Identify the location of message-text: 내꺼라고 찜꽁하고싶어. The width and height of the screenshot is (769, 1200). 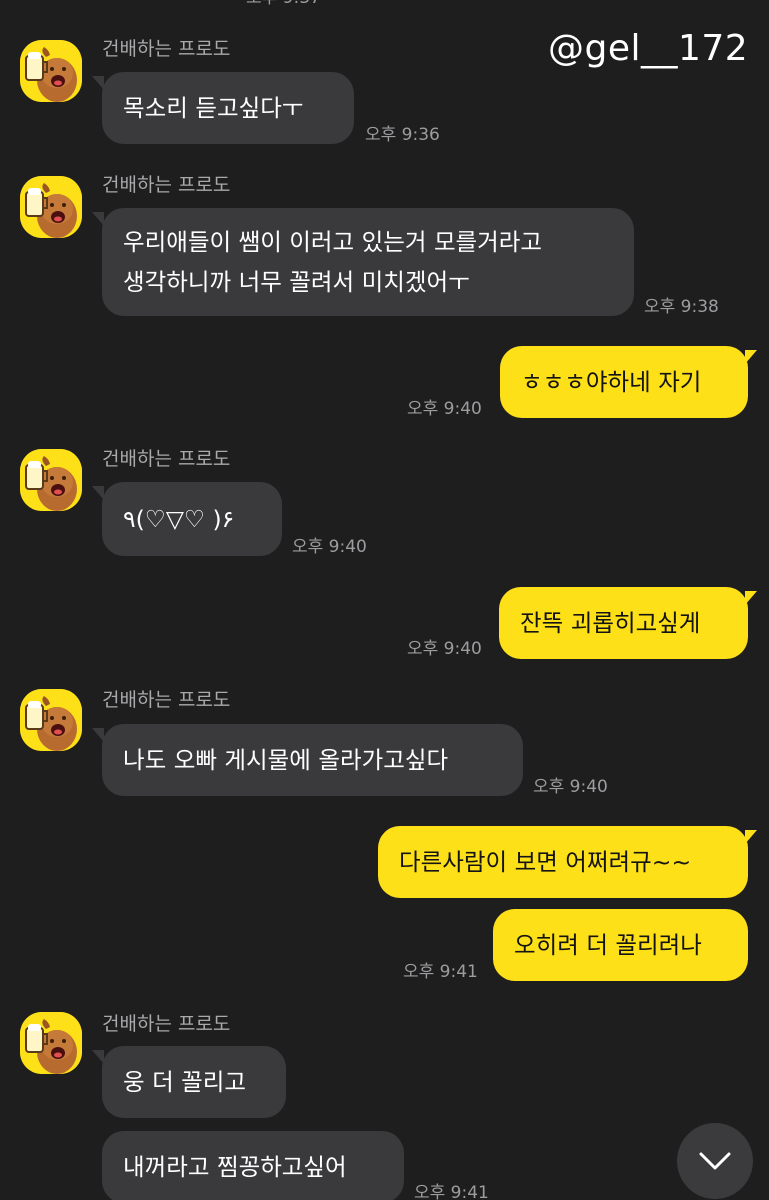
(235, 1167).